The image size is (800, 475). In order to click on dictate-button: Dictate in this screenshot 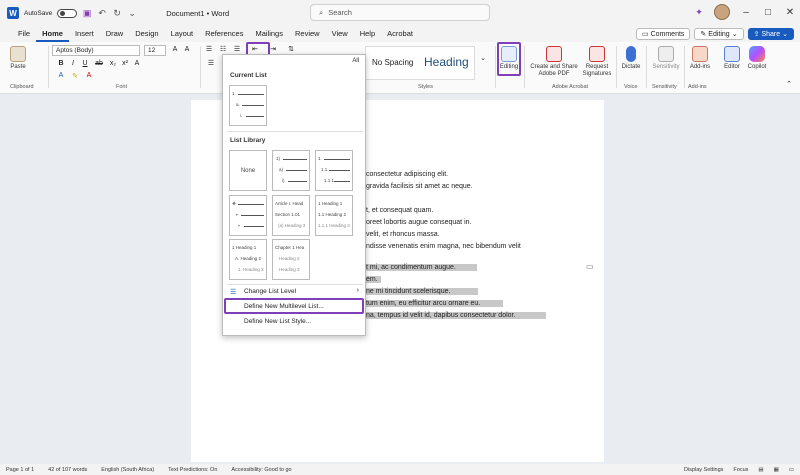, I will do `click(631, 58)`.